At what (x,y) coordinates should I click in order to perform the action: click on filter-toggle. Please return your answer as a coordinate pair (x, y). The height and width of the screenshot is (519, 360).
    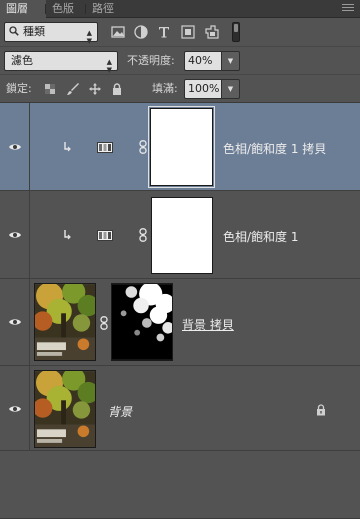
    Looking at the image, I should click on (236, 32).